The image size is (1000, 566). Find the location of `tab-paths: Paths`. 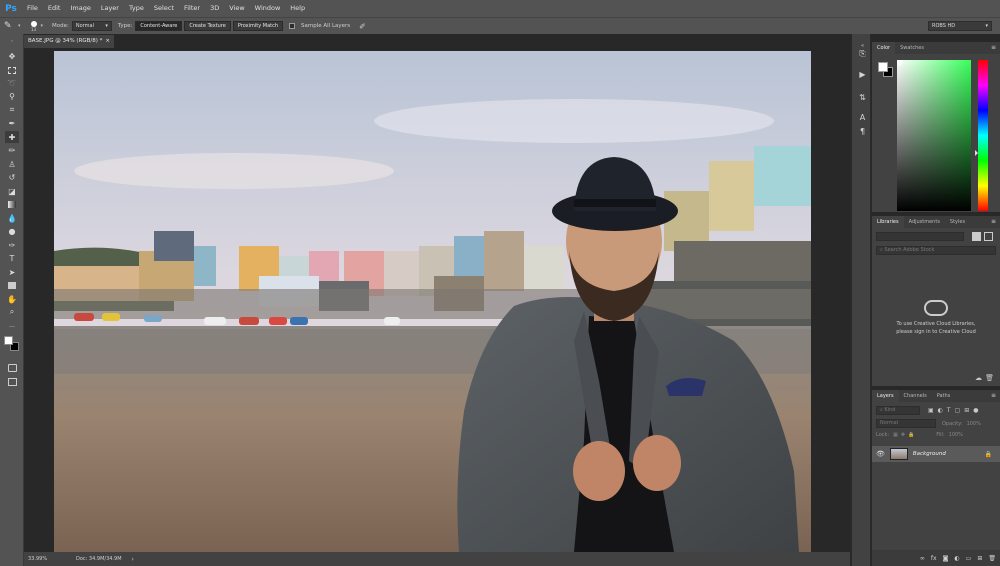

tab-paths: Paths is located at coordinates (944, 396).